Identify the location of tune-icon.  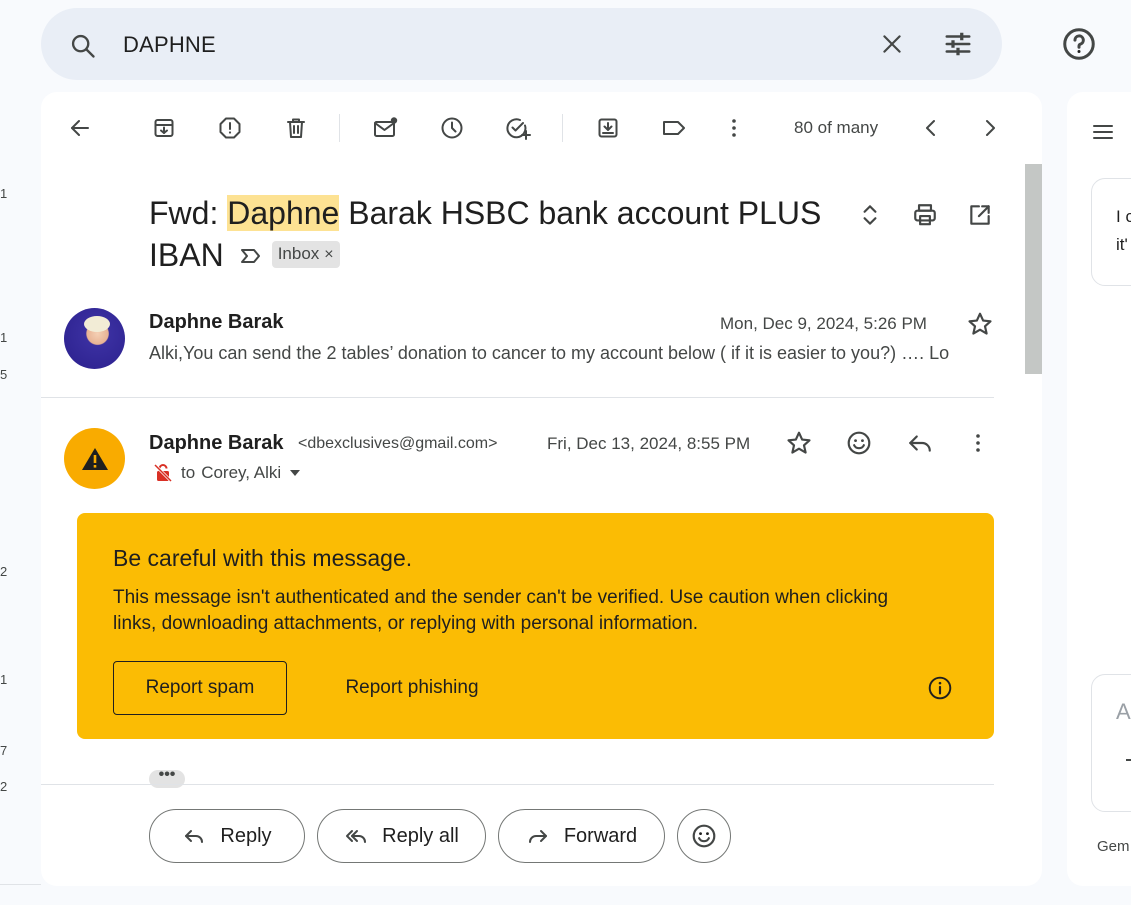
(958, 44).